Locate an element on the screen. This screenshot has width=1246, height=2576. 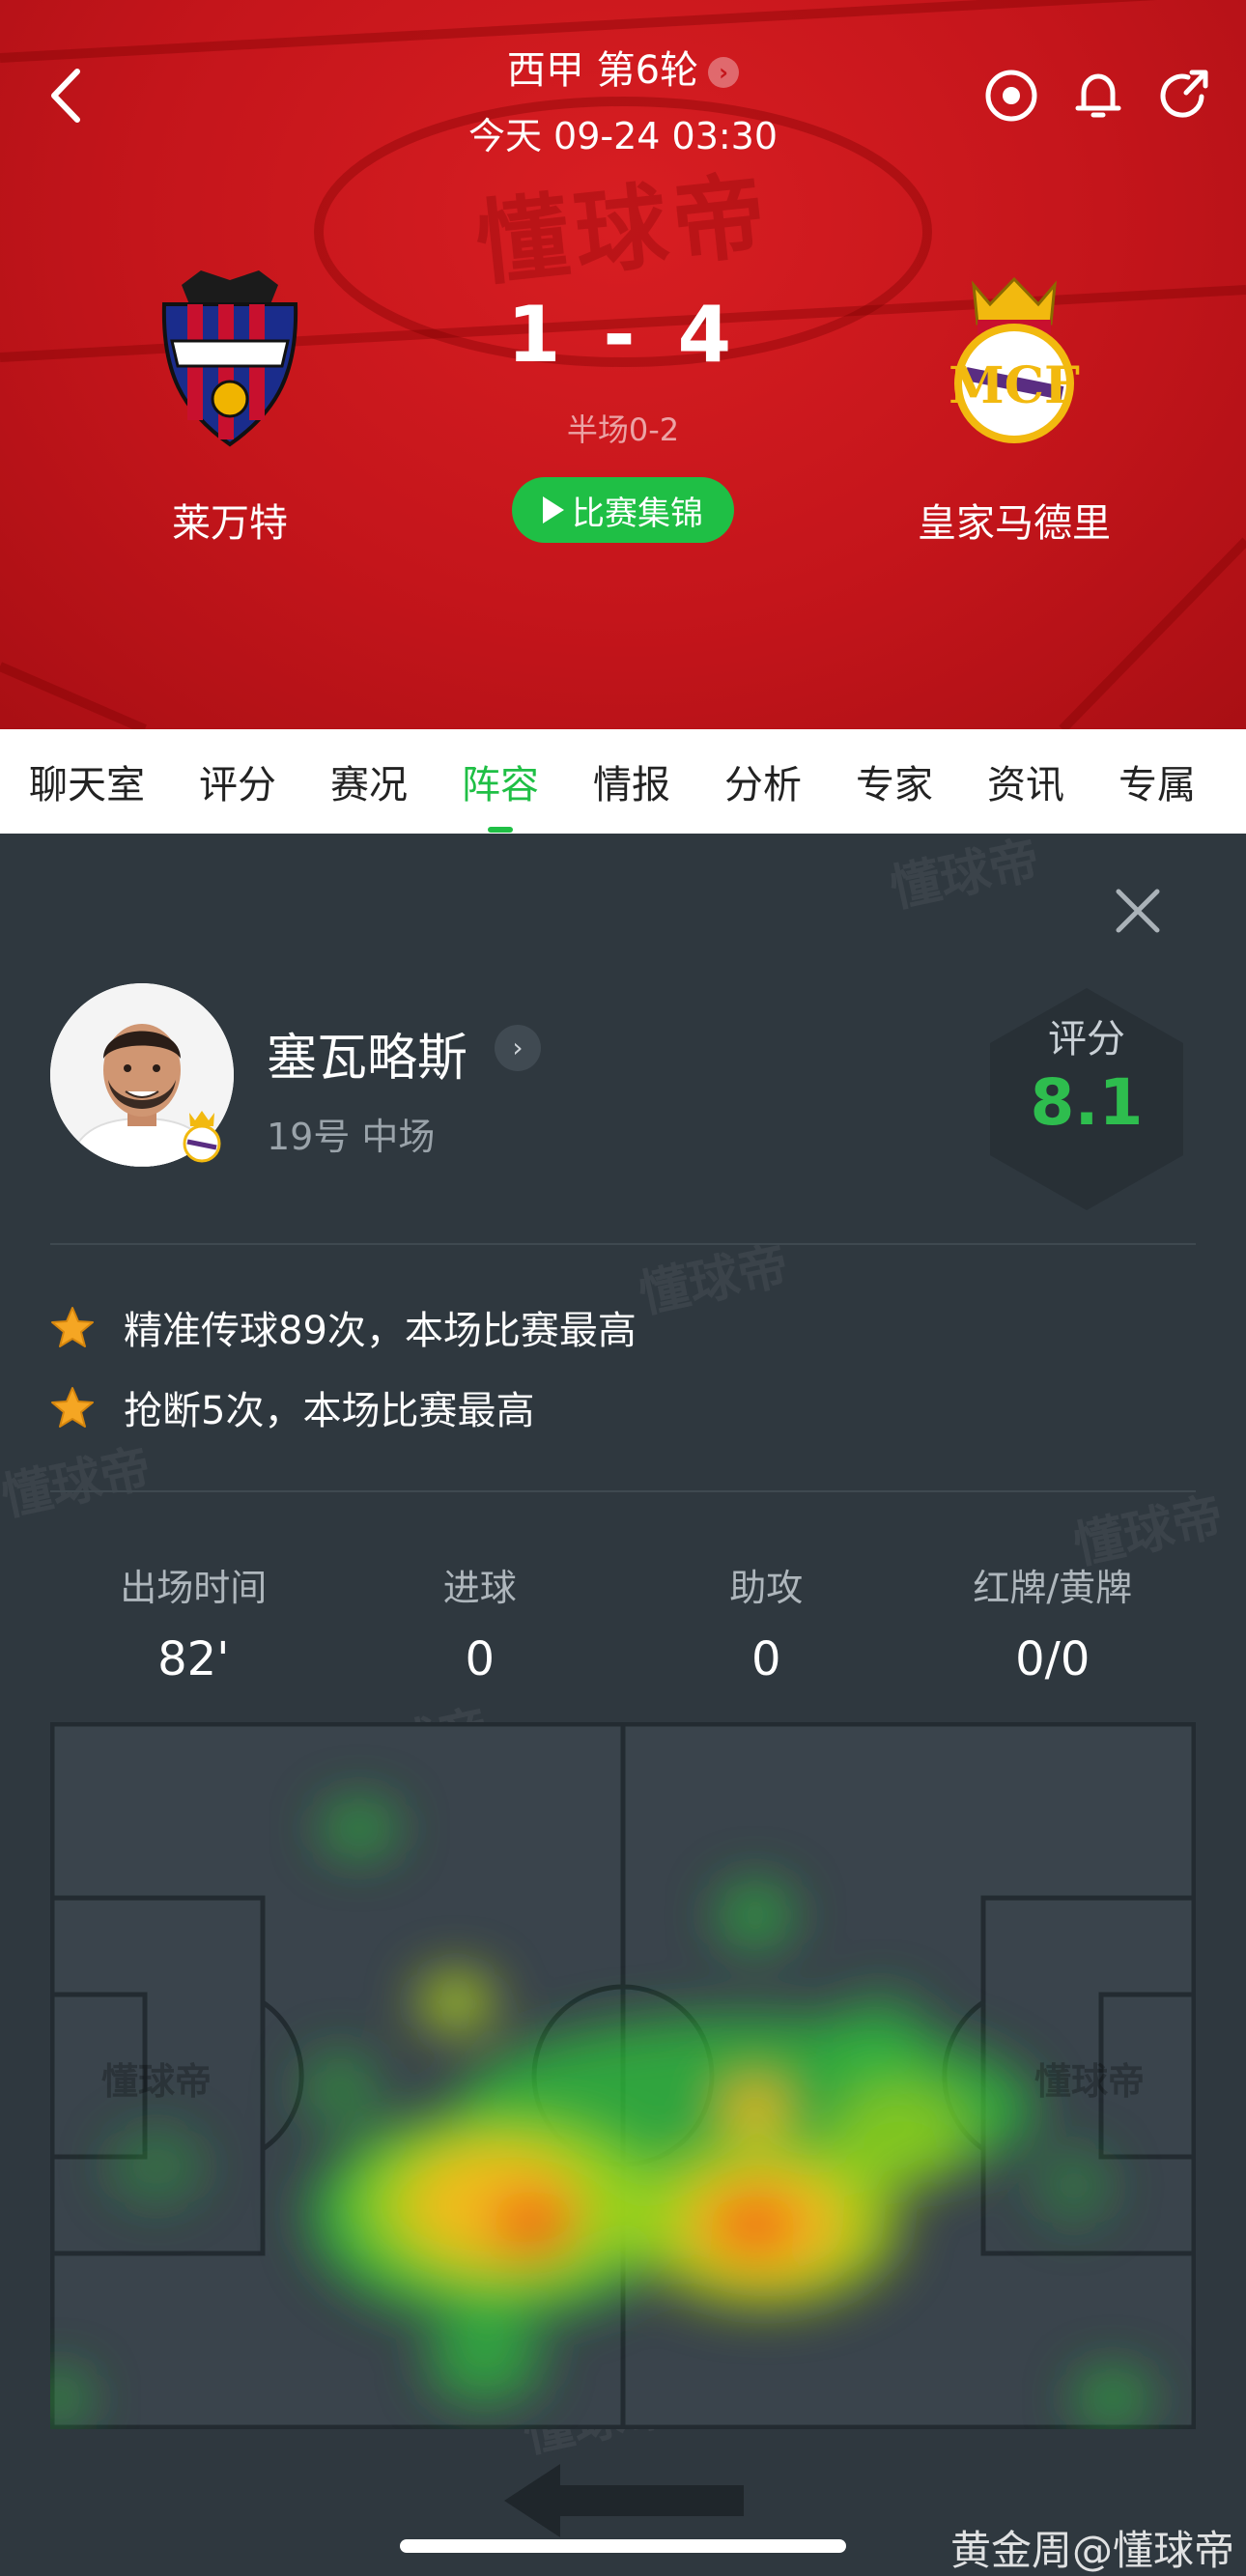
stat-label: 助攻 is located at coordinates (766, 1588).